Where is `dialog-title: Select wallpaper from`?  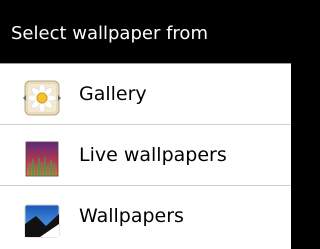 dialog-title: Select wallpaper from is located at coordinates (109, 33).